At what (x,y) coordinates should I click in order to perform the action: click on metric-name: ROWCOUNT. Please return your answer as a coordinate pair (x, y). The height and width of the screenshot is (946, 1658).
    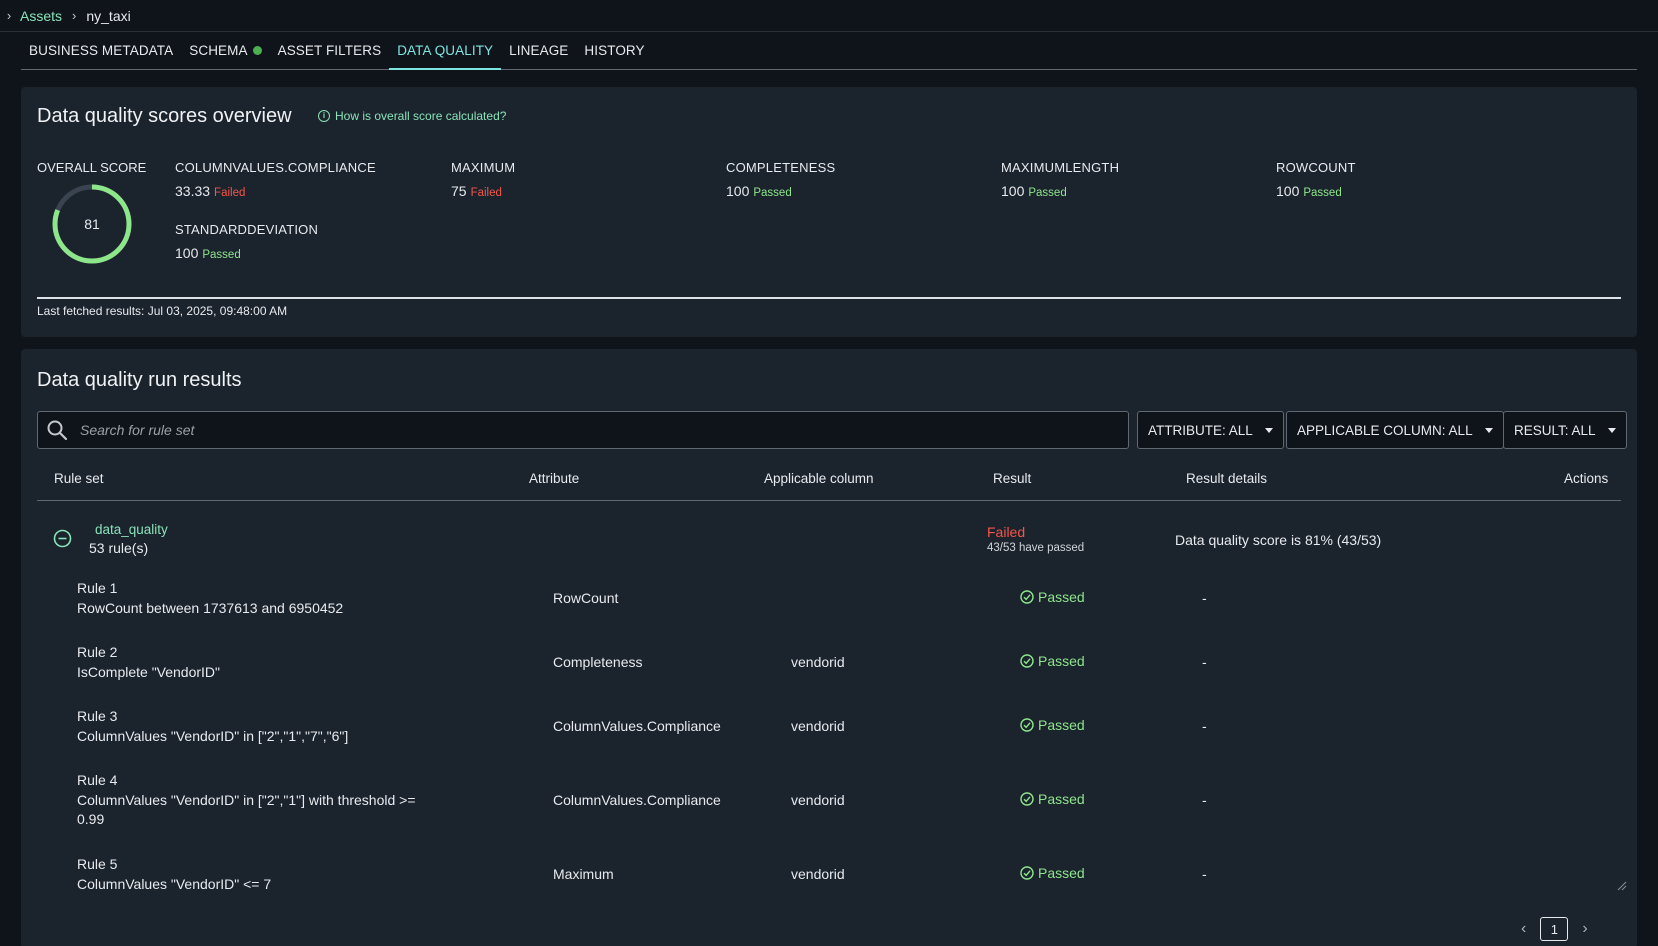
    Looking at the image, I should click on (1316, 167).